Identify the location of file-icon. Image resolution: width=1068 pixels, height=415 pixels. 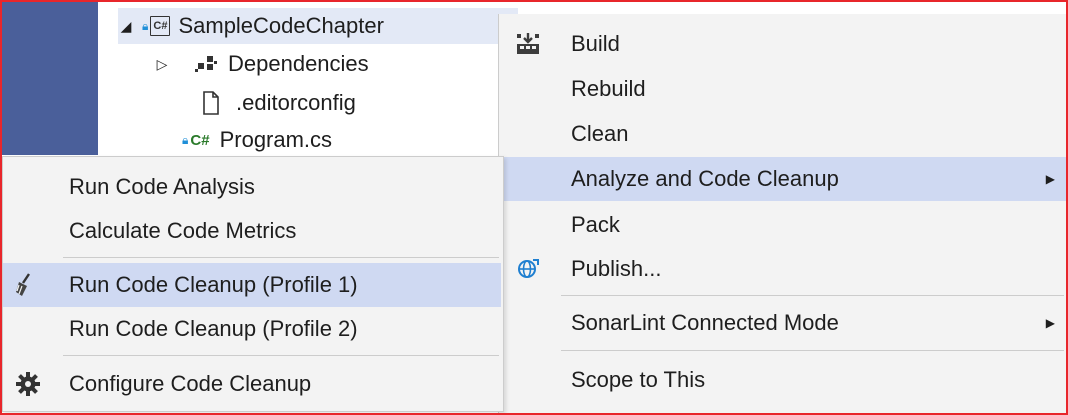
(216, 103).